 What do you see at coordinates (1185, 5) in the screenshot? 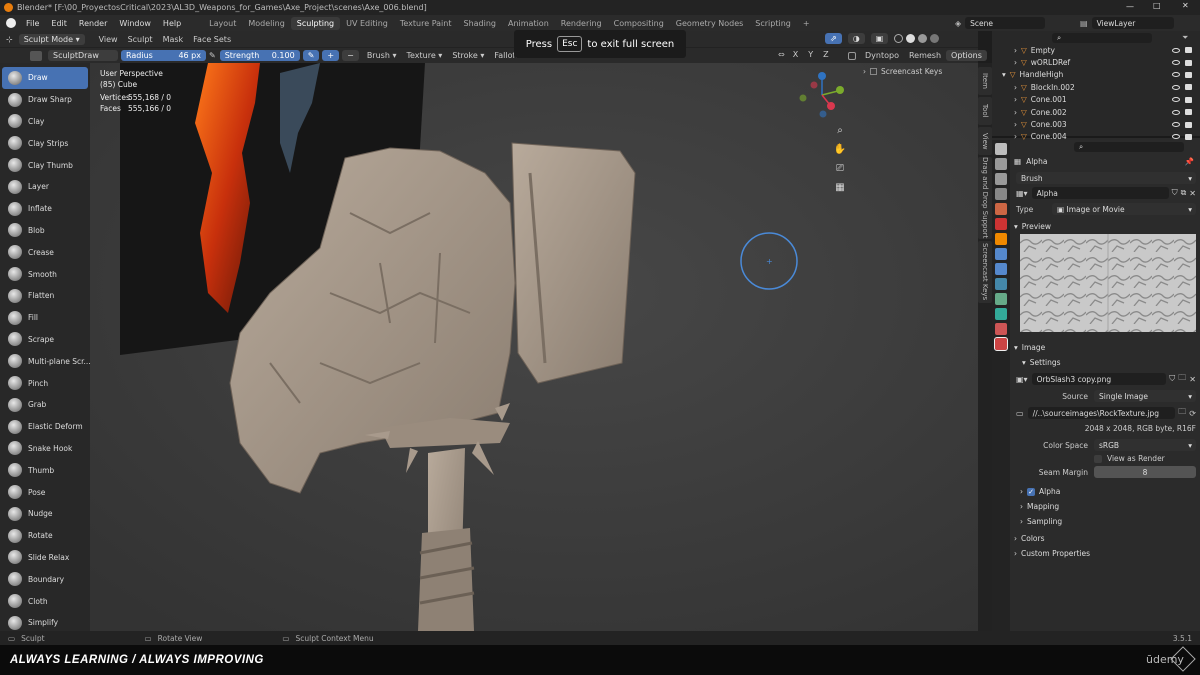
I see `close-icon: ✕` at bounding box center [1185, 5].